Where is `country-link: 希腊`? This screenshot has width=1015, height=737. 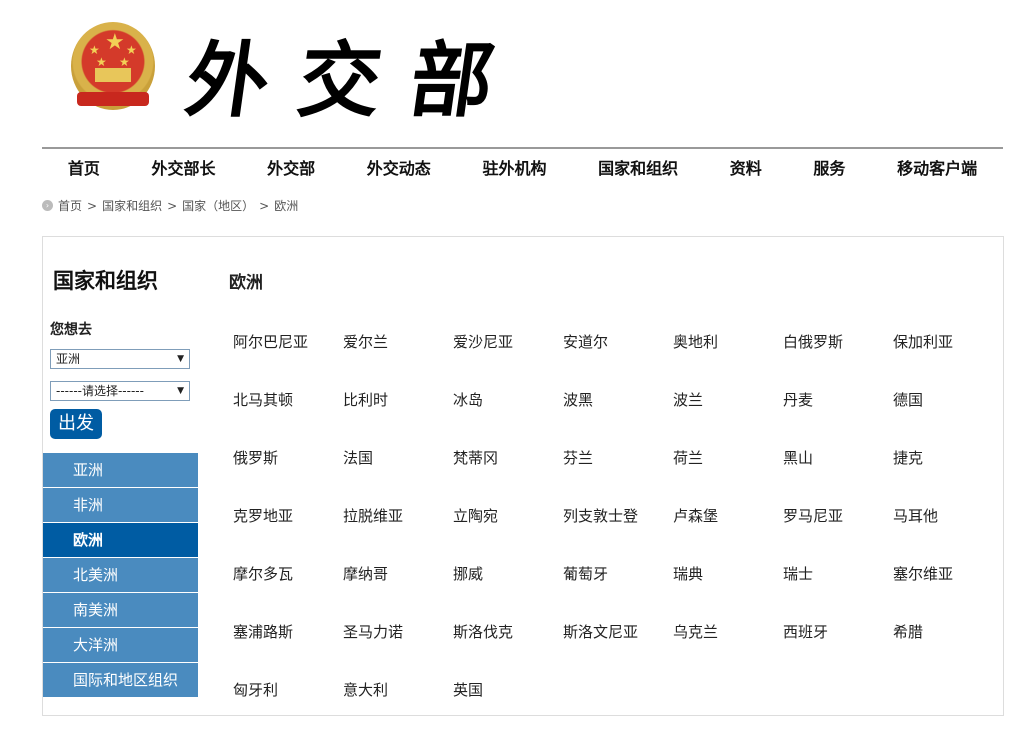
country-link: 希腊 is located at coordinates (948, 650).